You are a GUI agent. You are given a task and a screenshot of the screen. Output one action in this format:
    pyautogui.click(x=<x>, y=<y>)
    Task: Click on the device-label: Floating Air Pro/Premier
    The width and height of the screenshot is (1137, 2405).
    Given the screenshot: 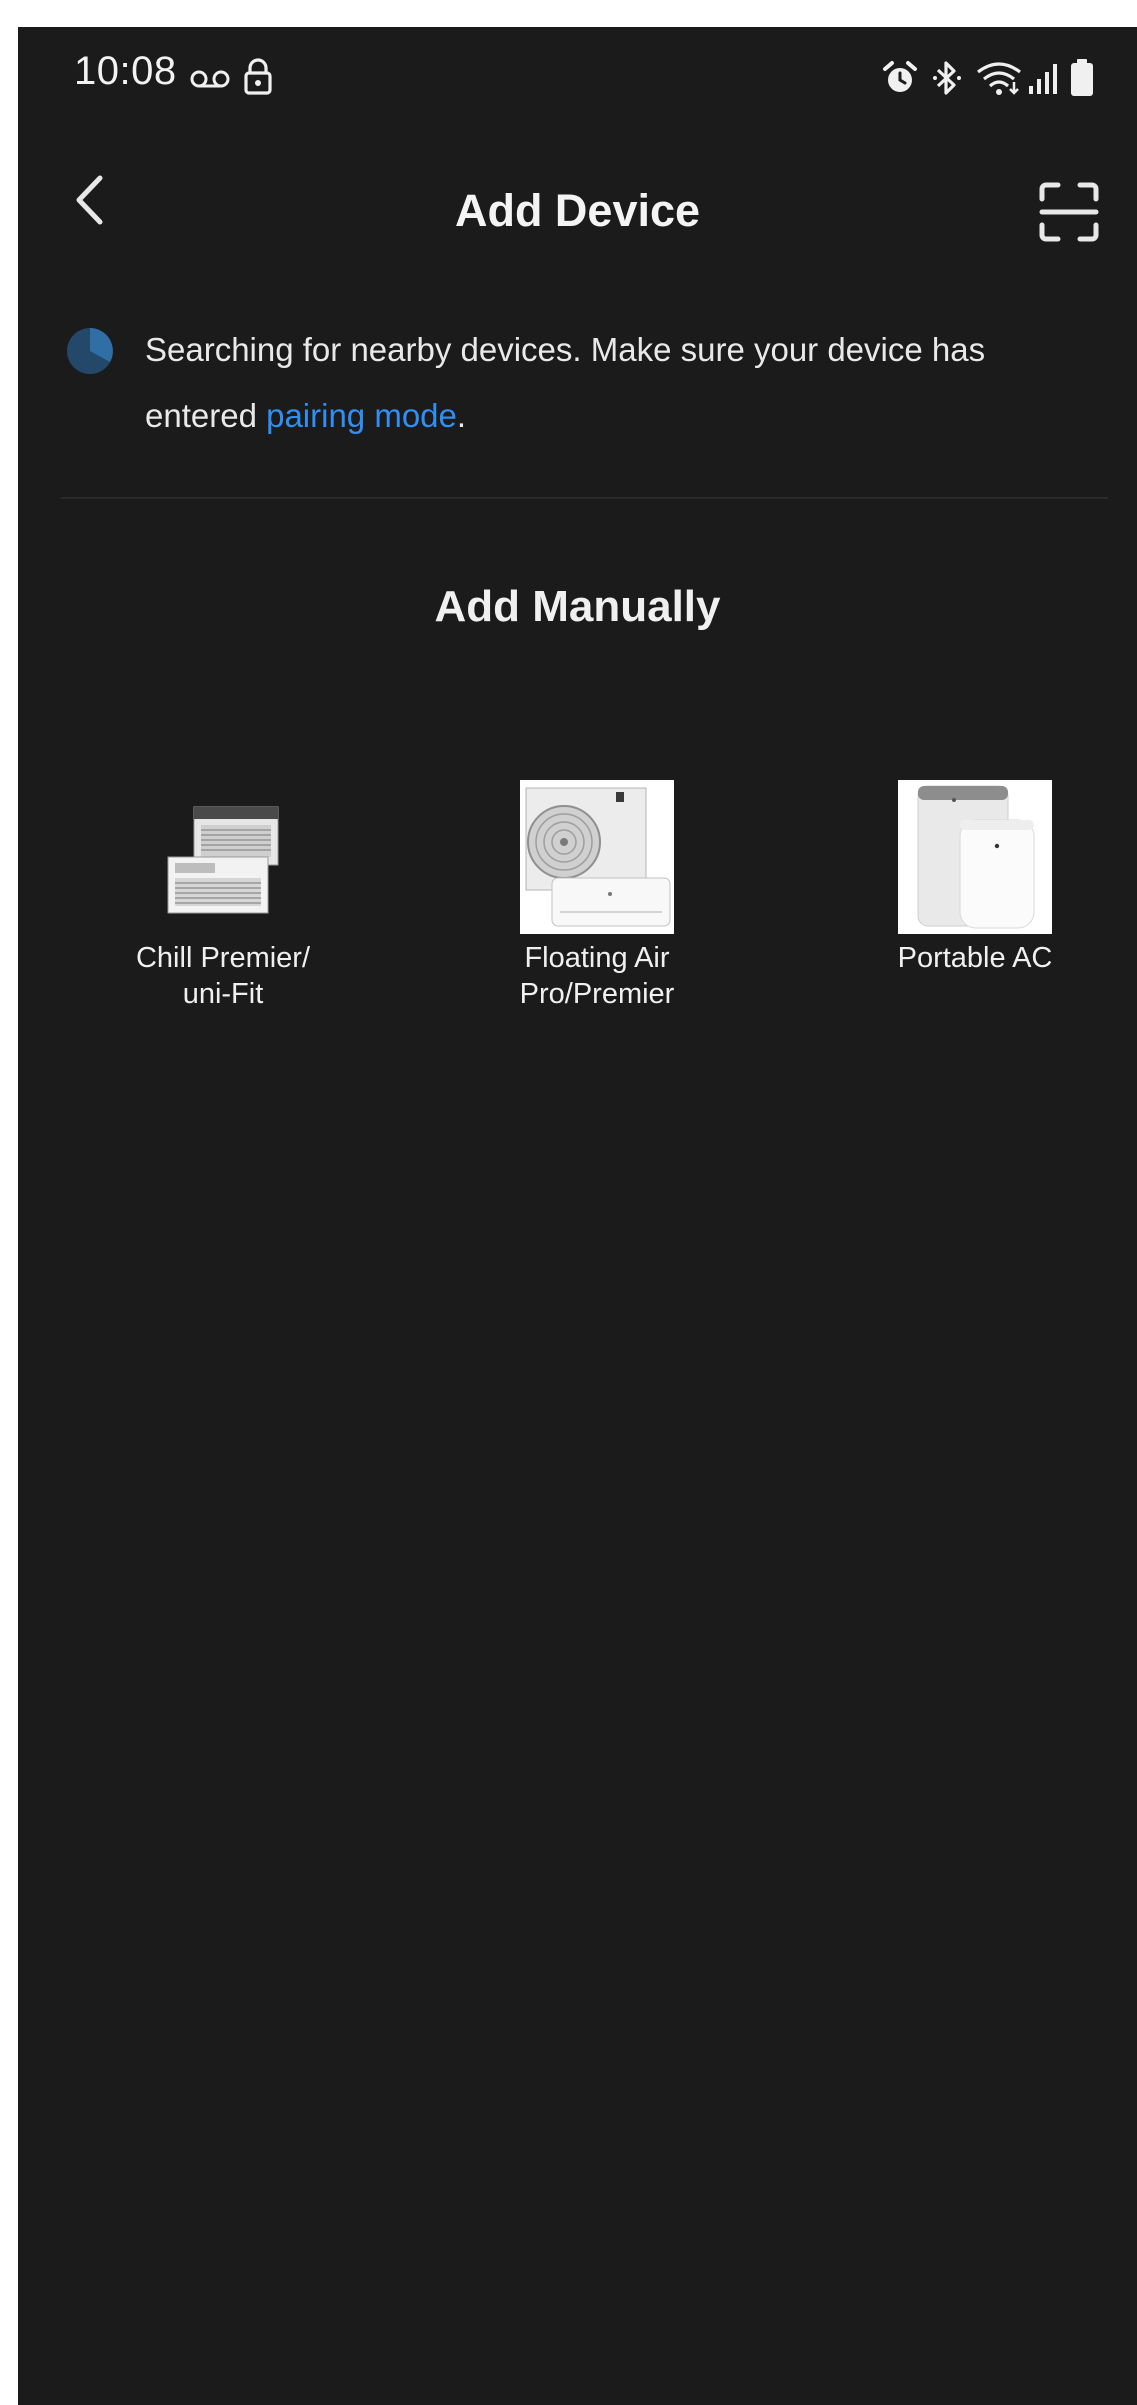 What is the action you would take?
    pyautogui.click(x=597, y=976)
    